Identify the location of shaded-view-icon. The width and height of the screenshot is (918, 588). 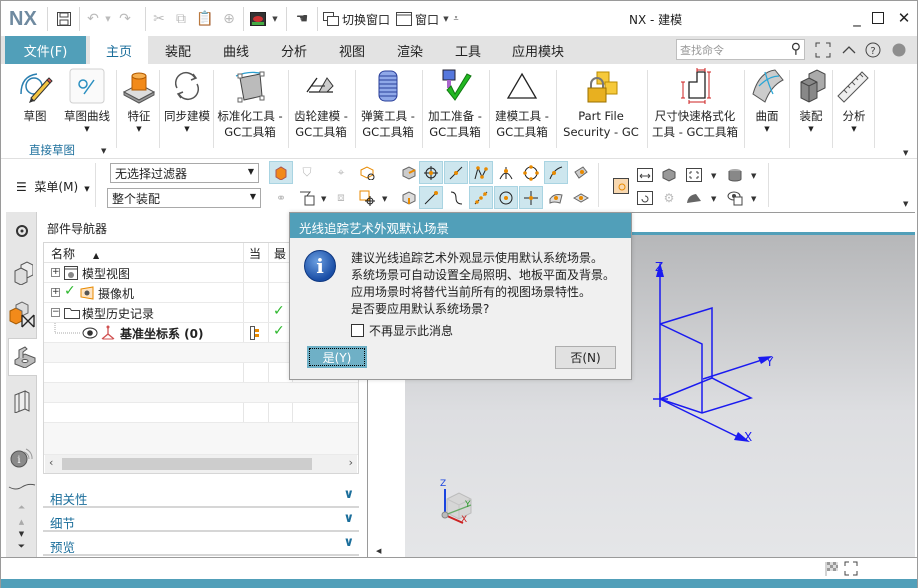
(669, 174).